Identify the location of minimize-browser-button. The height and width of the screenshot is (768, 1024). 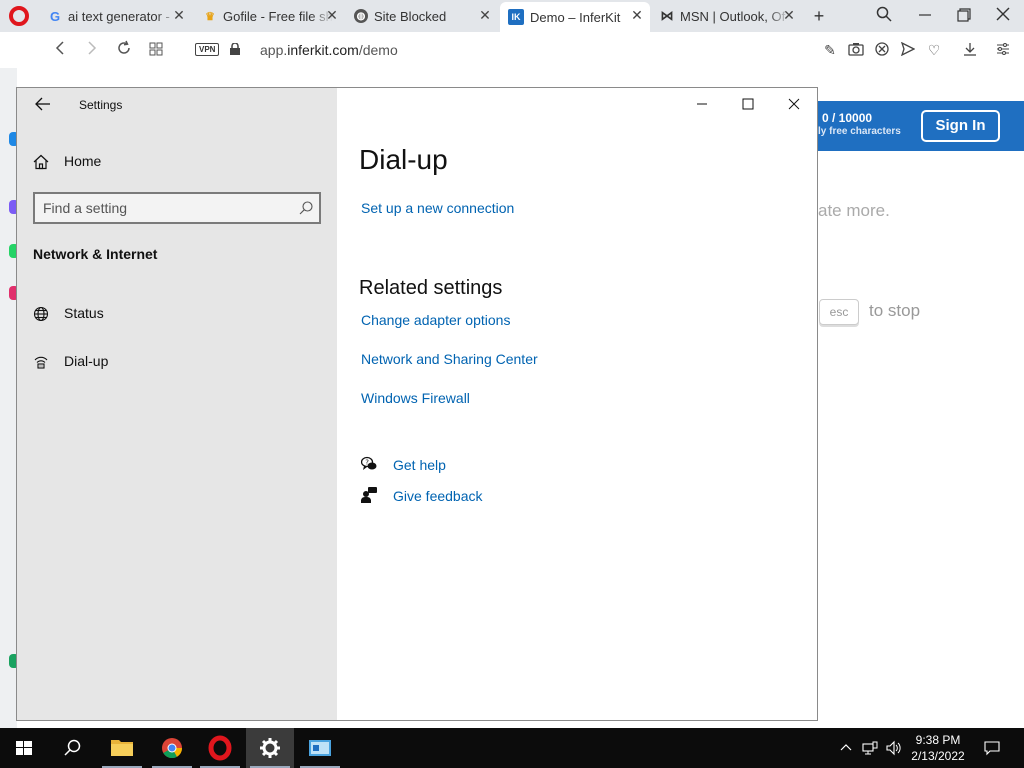
(925, 16).